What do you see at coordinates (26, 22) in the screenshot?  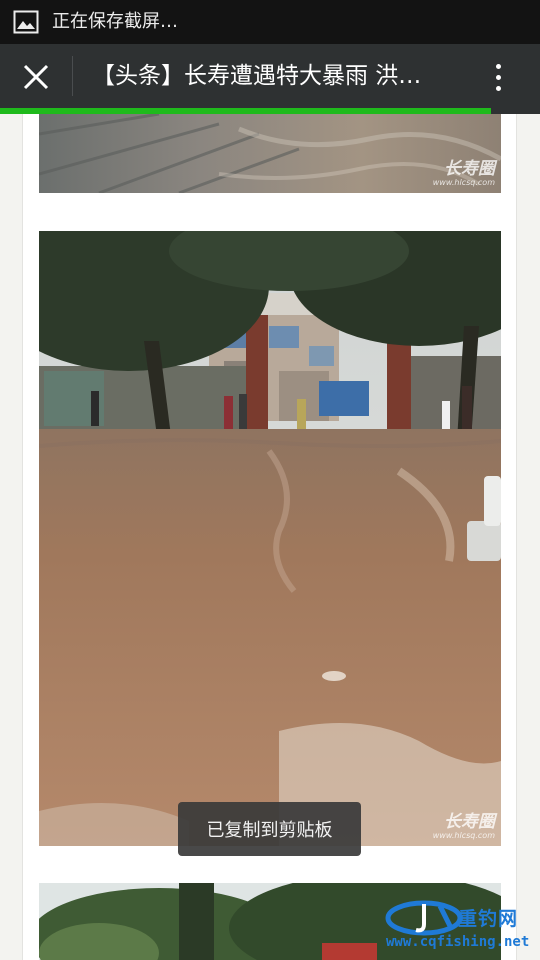 I see `image-icon` at bounding box center [26, 22].